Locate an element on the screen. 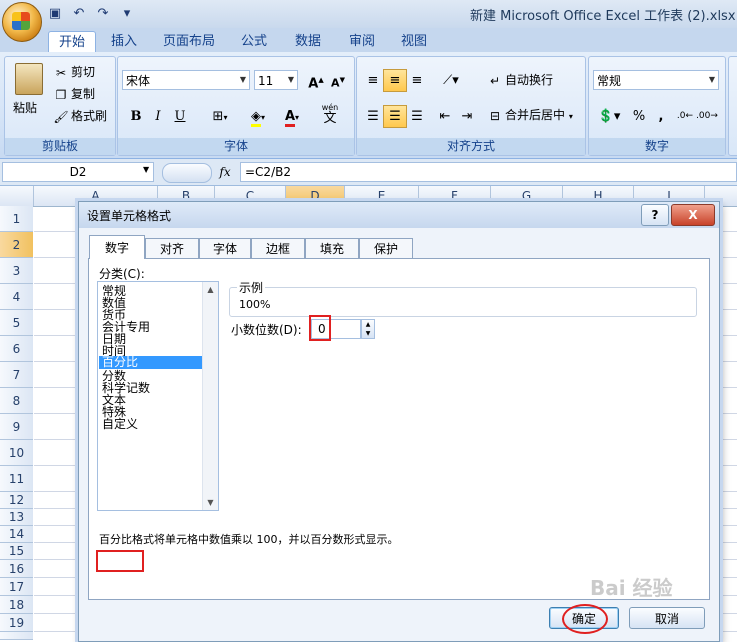  decimal-spinner: ▲ ▼ is located at coordinates (368, 329).